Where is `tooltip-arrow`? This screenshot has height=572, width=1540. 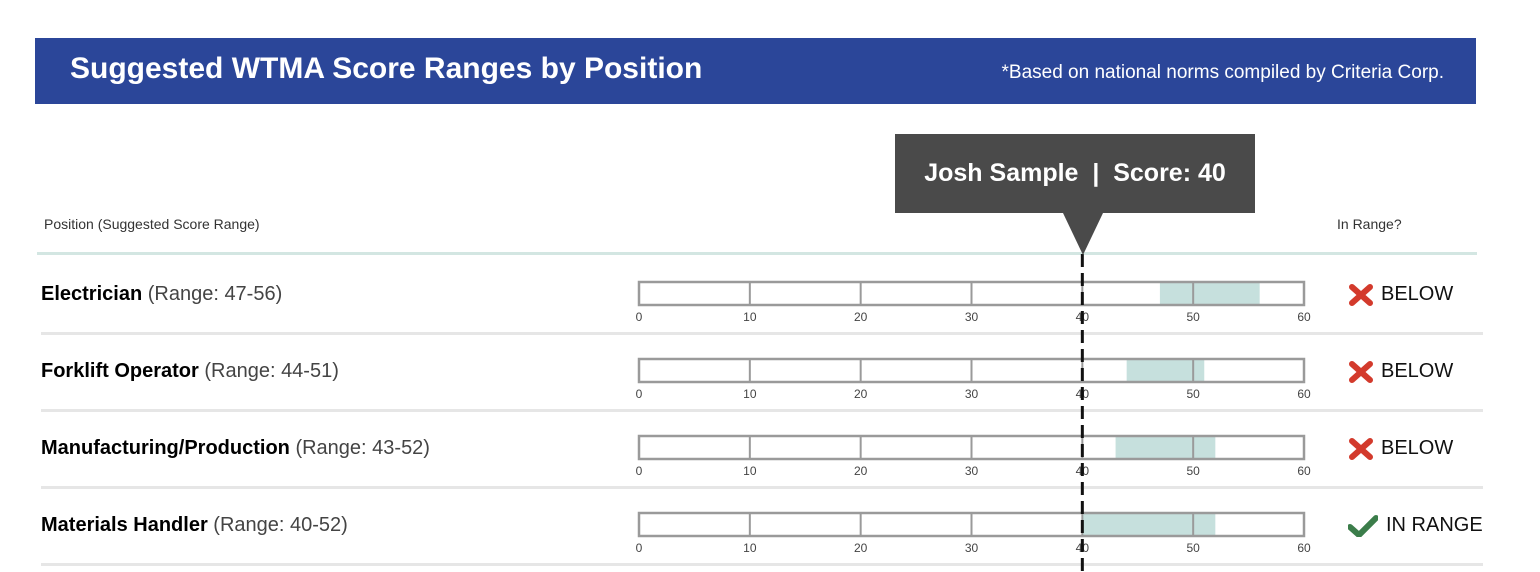 tooltip-arrow is located at coordinates (1083, 234).